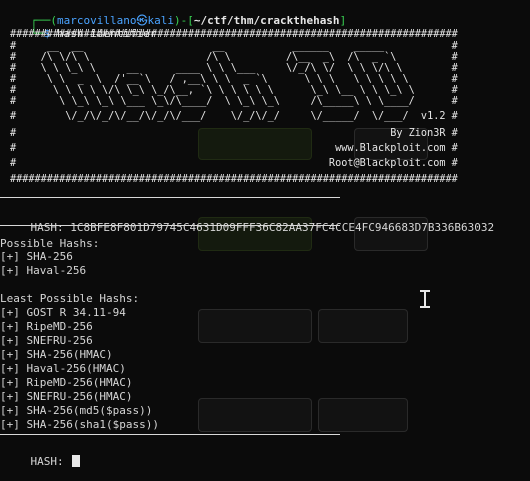 The height and width of the screenshot is (481, 530). Describe the element at coordinates (46, 326) in the screenshot. I see `least-item: [+] RipeMD-256` at that location.